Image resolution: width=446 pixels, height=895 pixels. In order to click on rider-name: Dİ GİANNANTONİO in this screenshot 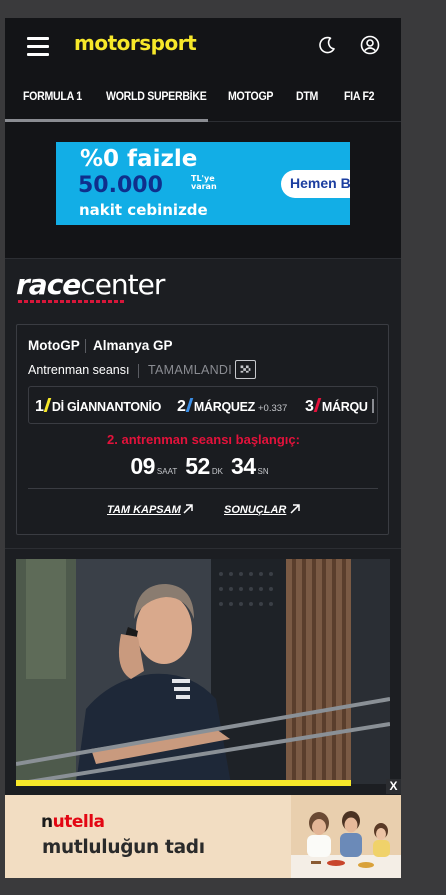, I will do `click(106, 407)`.